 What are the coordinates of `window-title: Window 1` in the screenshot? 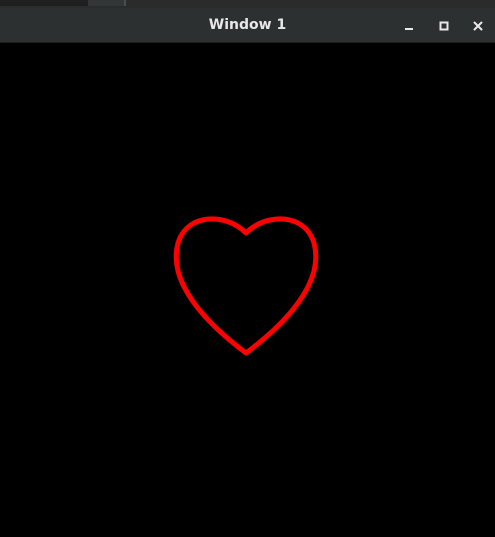 It's located at (247, 25).